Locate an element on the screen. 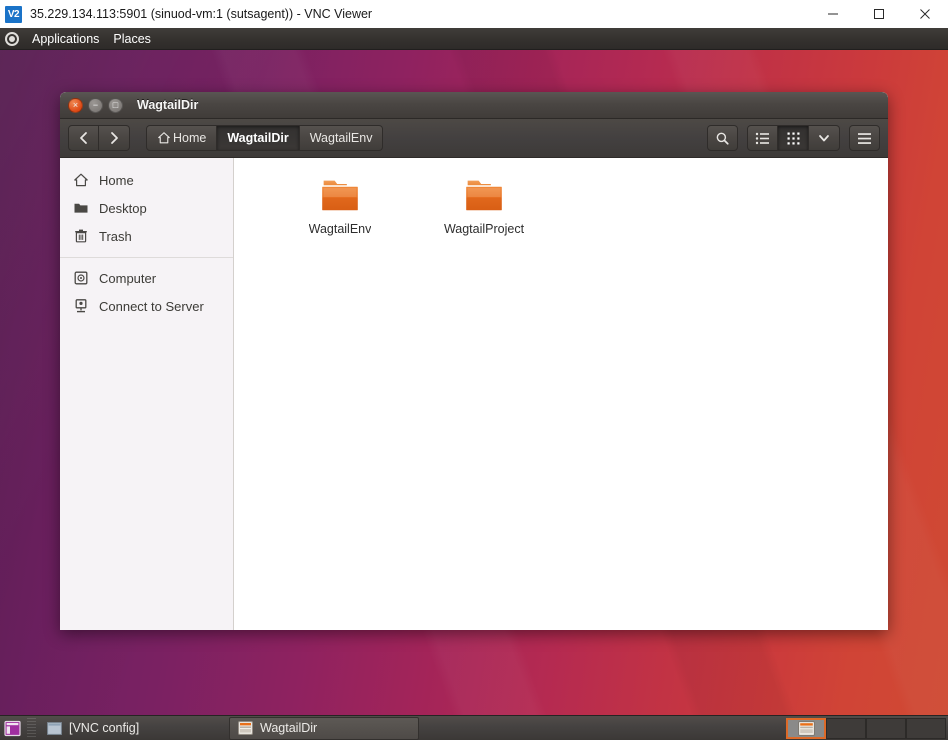 Image resolution: width=948 pixels, height=740 pixels. search-button is located at coordinates (722, 138).